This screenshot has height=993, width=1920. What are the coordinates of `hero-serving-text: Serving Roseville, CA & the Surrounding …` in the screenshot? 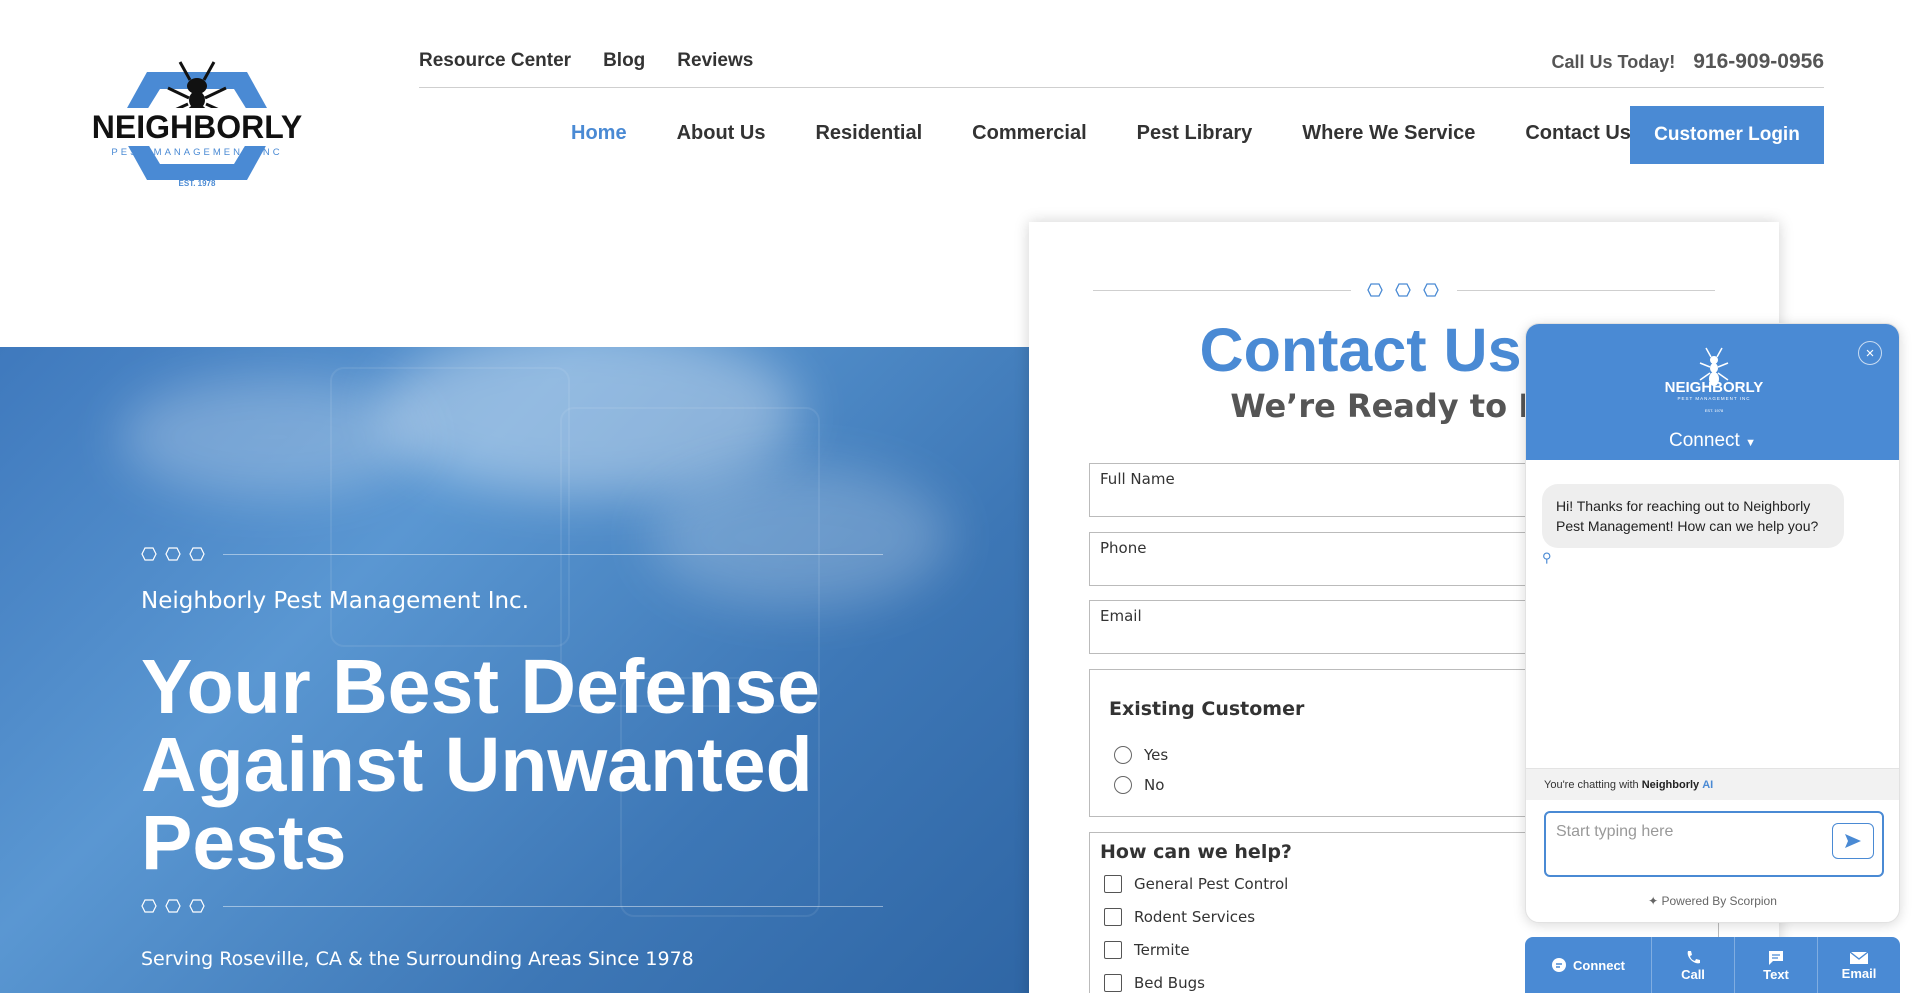 It's located at (417, 959).